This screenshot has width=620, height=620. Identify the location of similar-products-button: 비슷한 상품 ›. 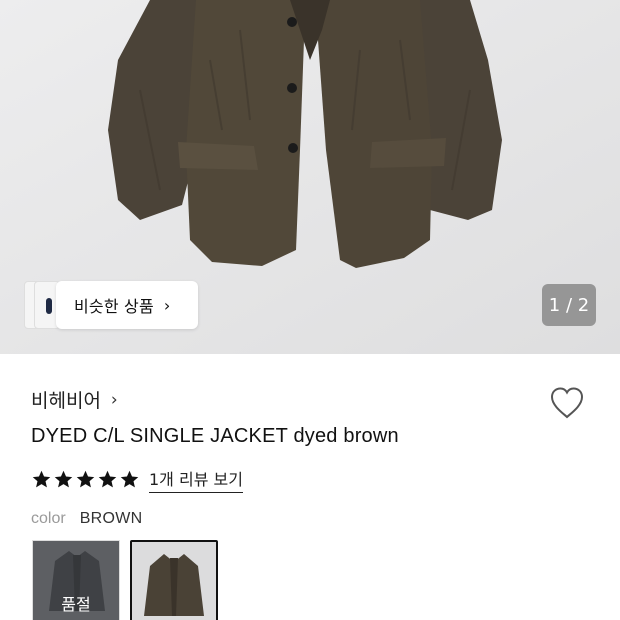
(127, 305).